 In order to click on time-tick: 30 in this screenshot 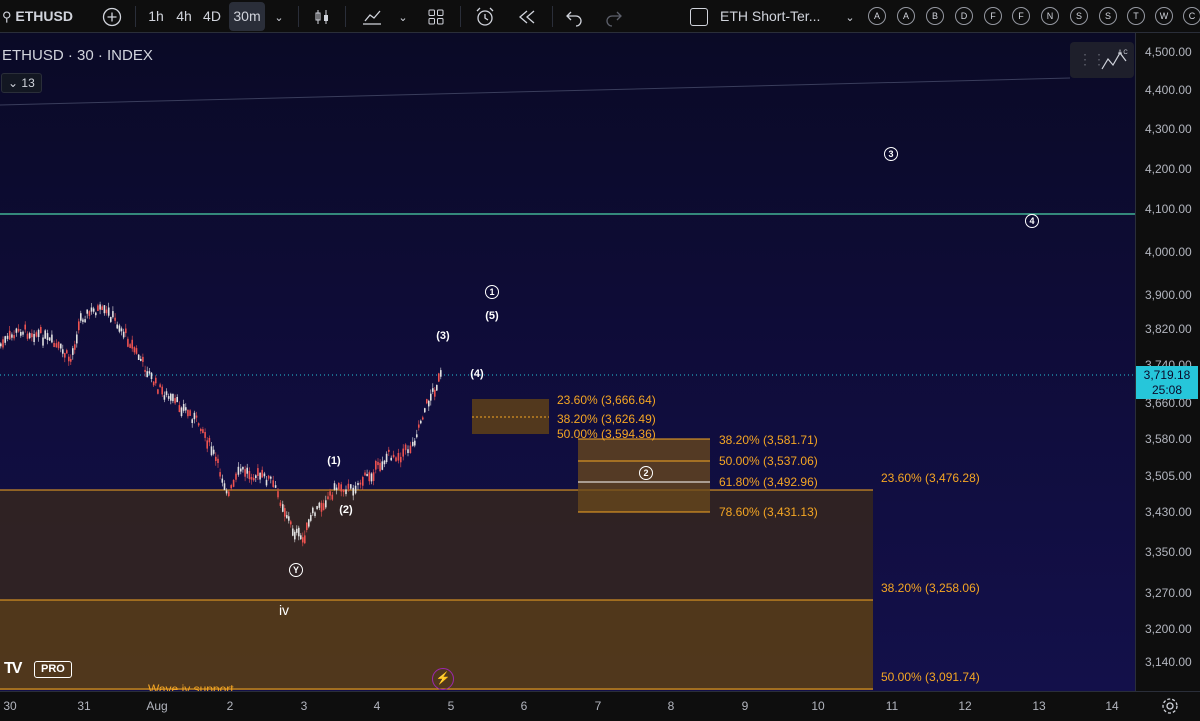, I will do `click(10, 706)`.